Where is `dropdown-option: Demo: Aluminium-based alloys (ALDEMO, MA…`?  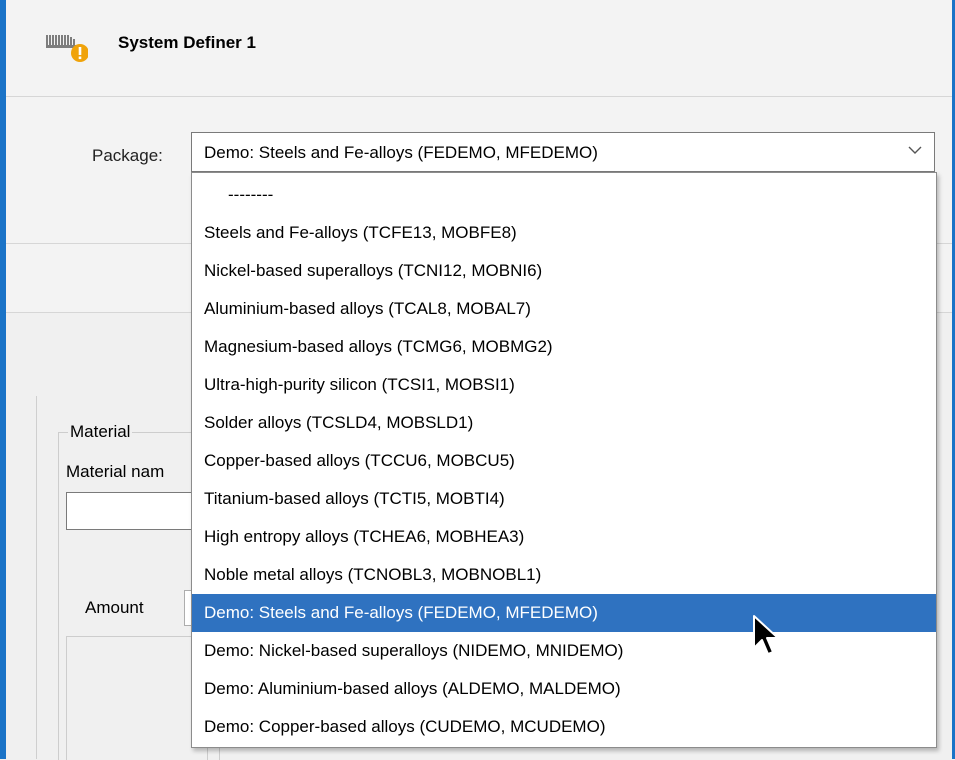
dropdown-option: Demo: Aluminium-based alloys (ALDEMO, MA… is located at coordinates (564, 689).